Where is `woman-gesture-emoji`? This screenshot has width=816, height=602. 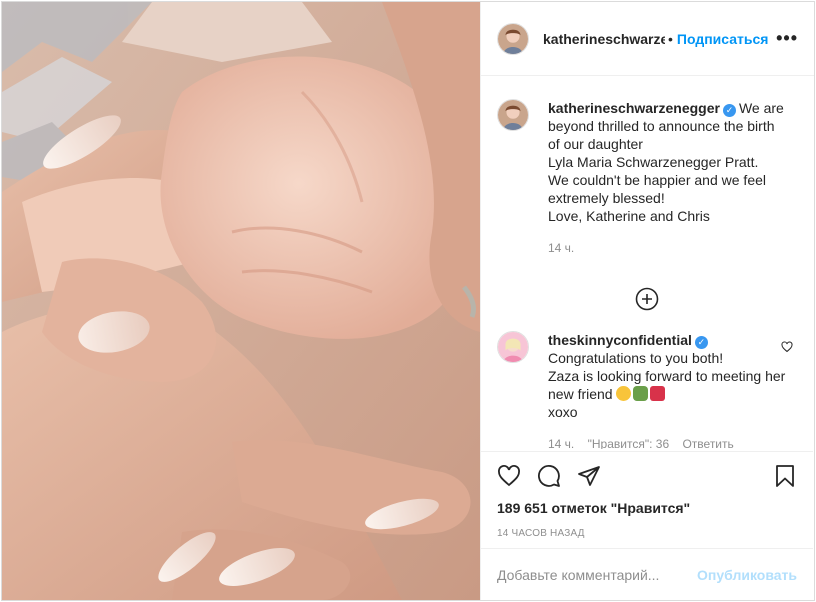 woman-gesture-emoji is located at coordinates (641, 393).